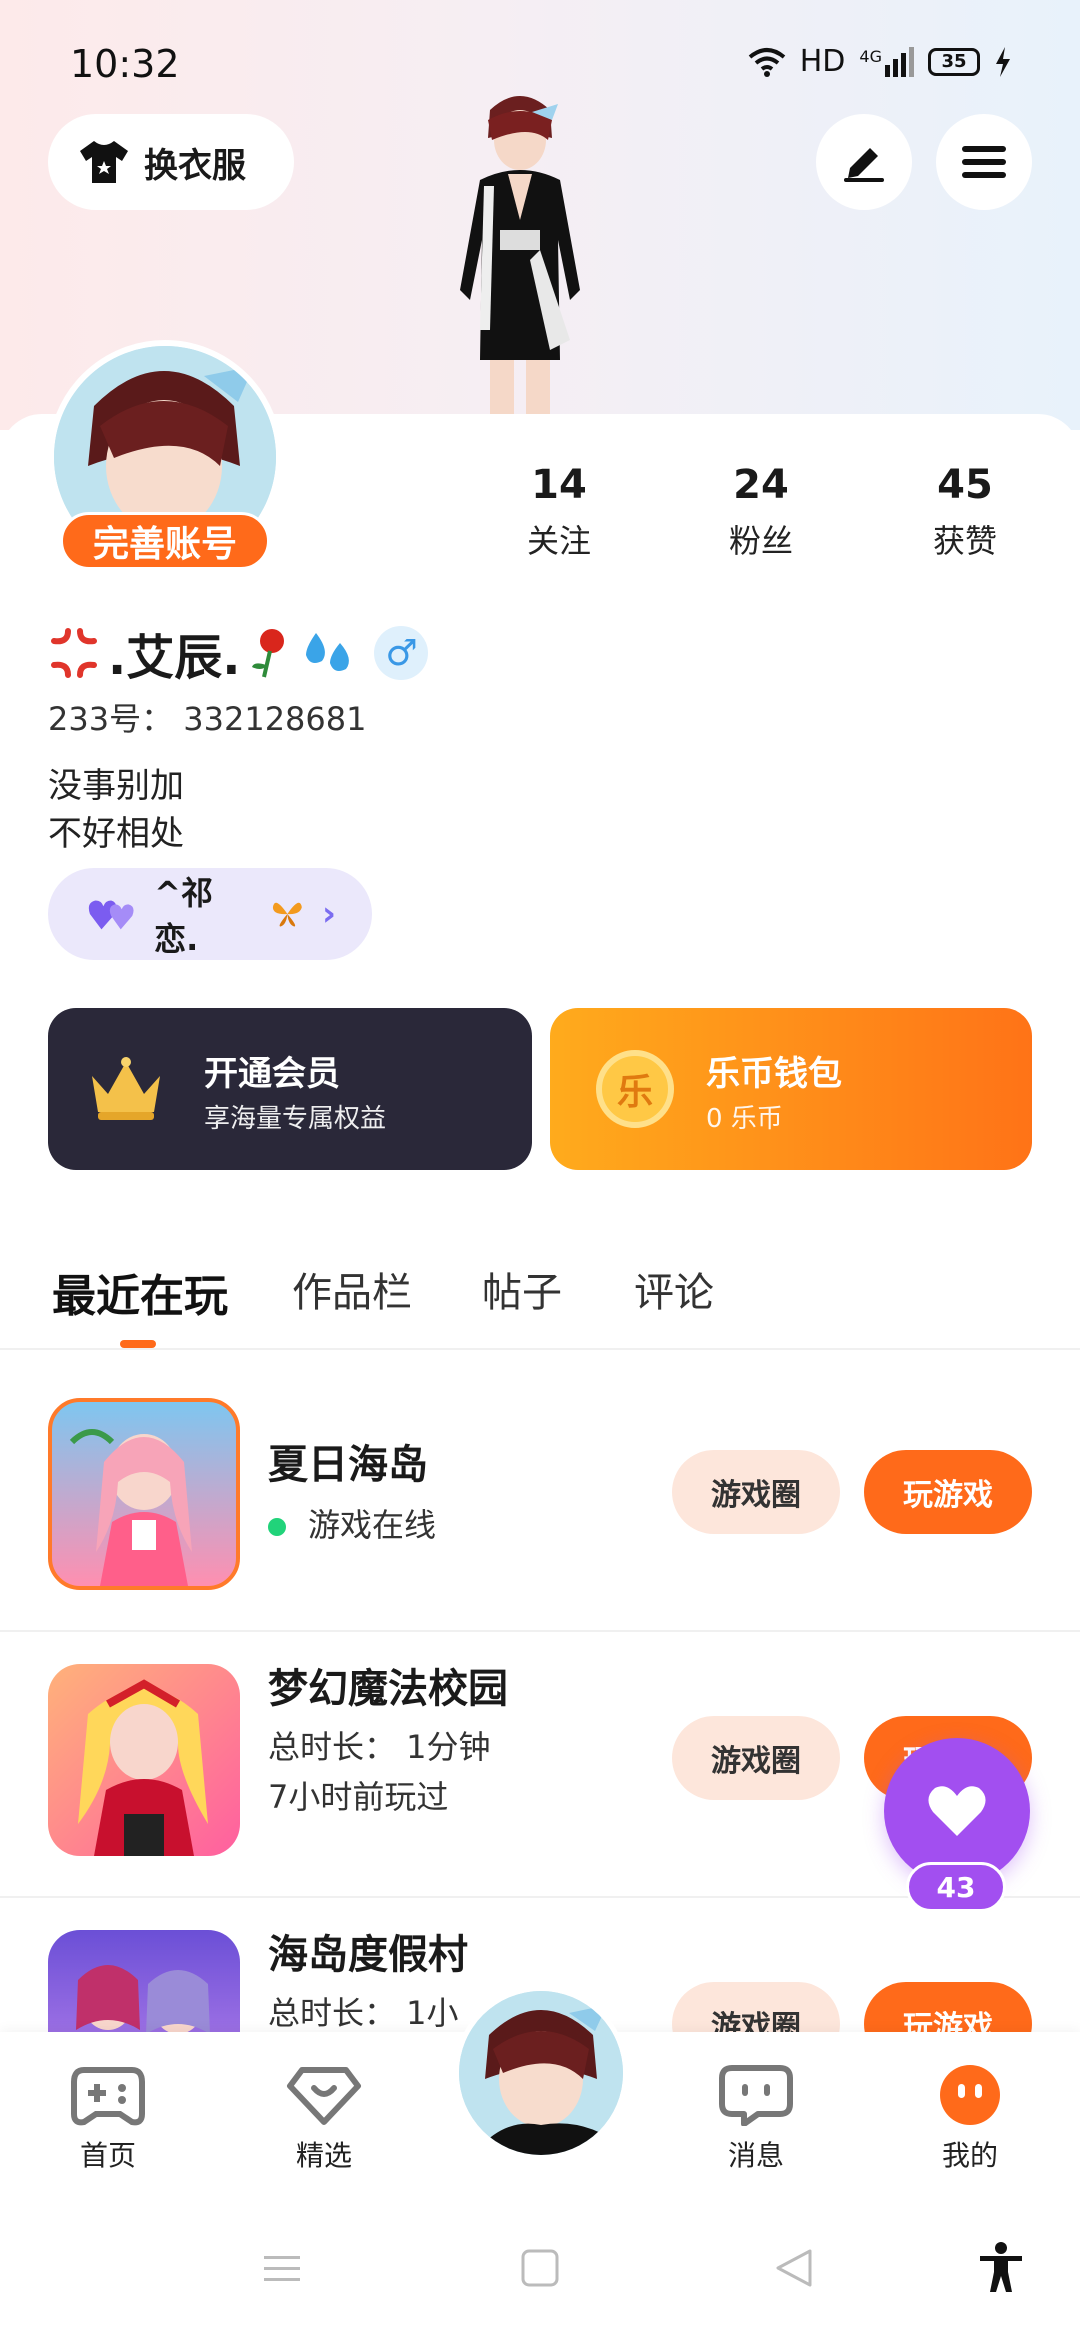 The width and height of the screenshot is (1080, 2340). I want to click on wallet-title: 乐币钱包, so click(774, 1074).